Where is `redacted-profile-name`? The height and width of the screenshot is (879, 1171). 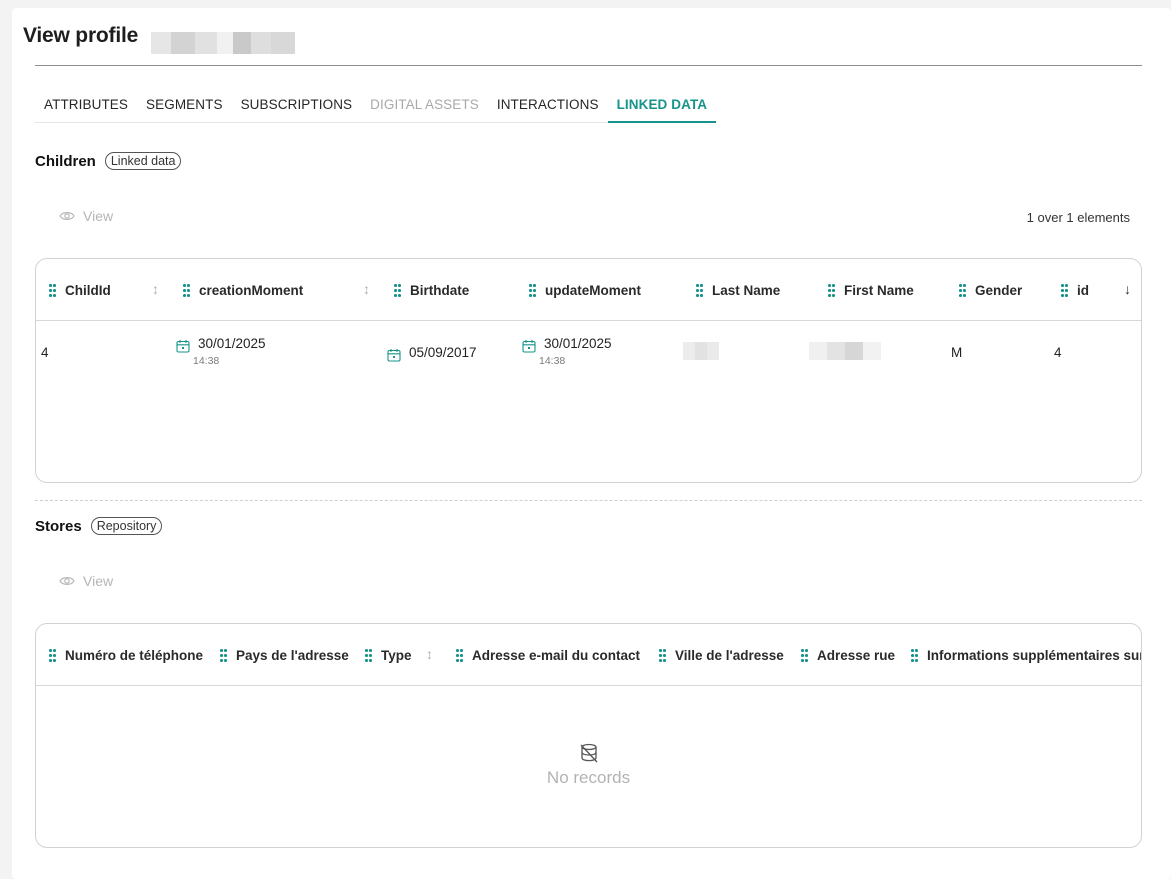
redacted-profile-name is located at coordinates (236, 43).